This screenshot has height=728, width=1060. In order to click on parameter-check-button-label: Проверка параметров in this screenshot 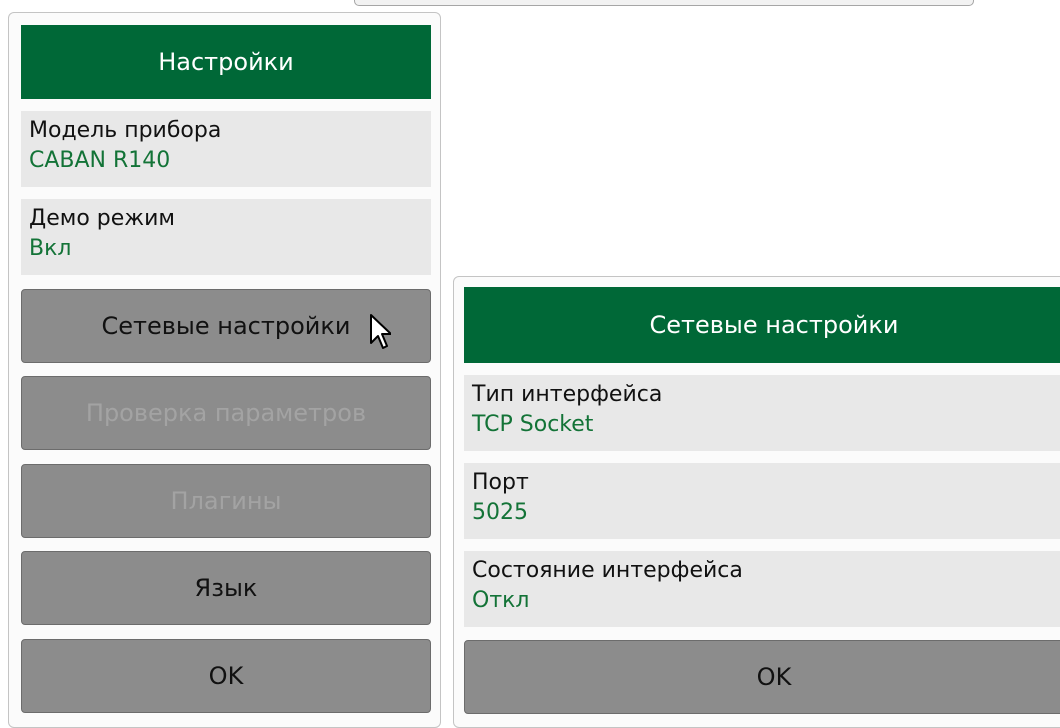, I will do `click(226, 413)`.